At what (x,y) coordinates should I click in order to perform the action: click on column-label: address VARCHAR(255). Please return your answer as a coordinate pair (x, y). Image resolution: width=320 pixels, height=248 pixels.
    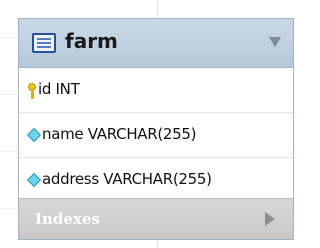
    Looking at the image, I should click on (127, 179).